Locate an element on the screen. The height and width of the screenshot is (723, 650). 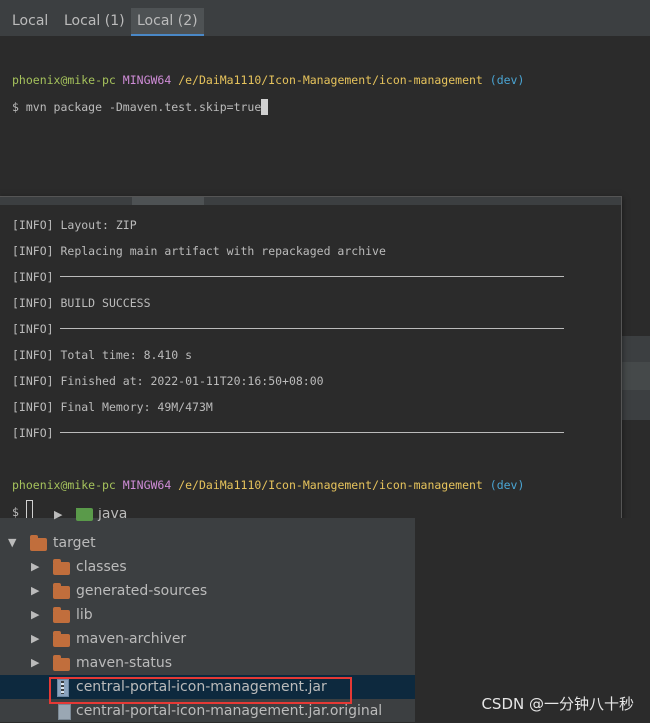
tree-item-target: ▼ target is located at coordinates (207, 543).